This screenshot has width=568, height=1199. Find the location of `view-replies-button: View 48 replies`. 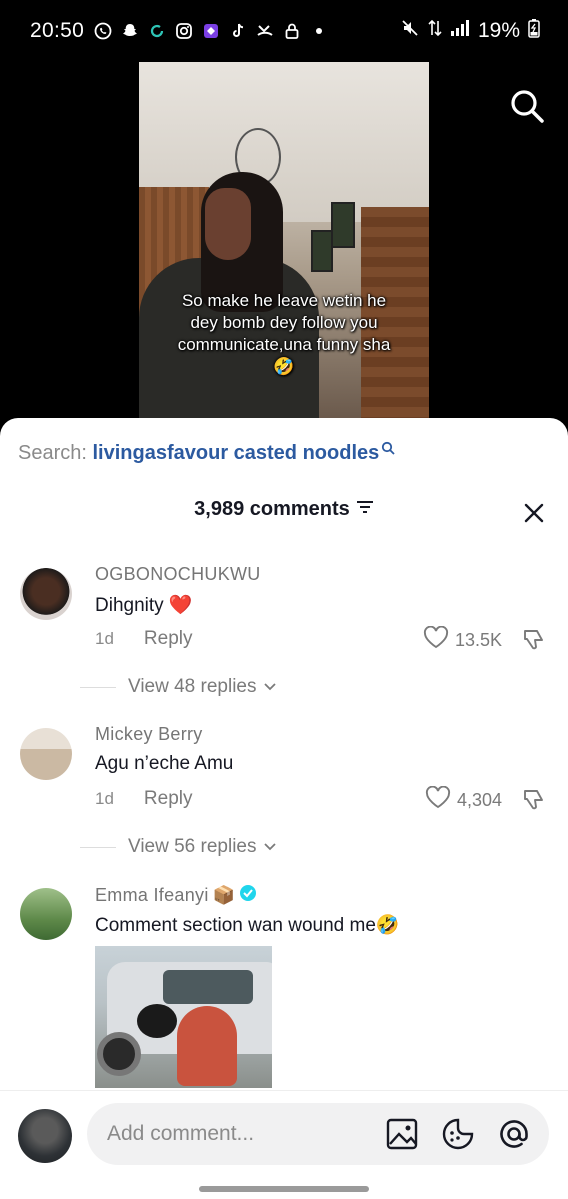

view-replies-button: View 48 replies is located at coordinates (178, 687).